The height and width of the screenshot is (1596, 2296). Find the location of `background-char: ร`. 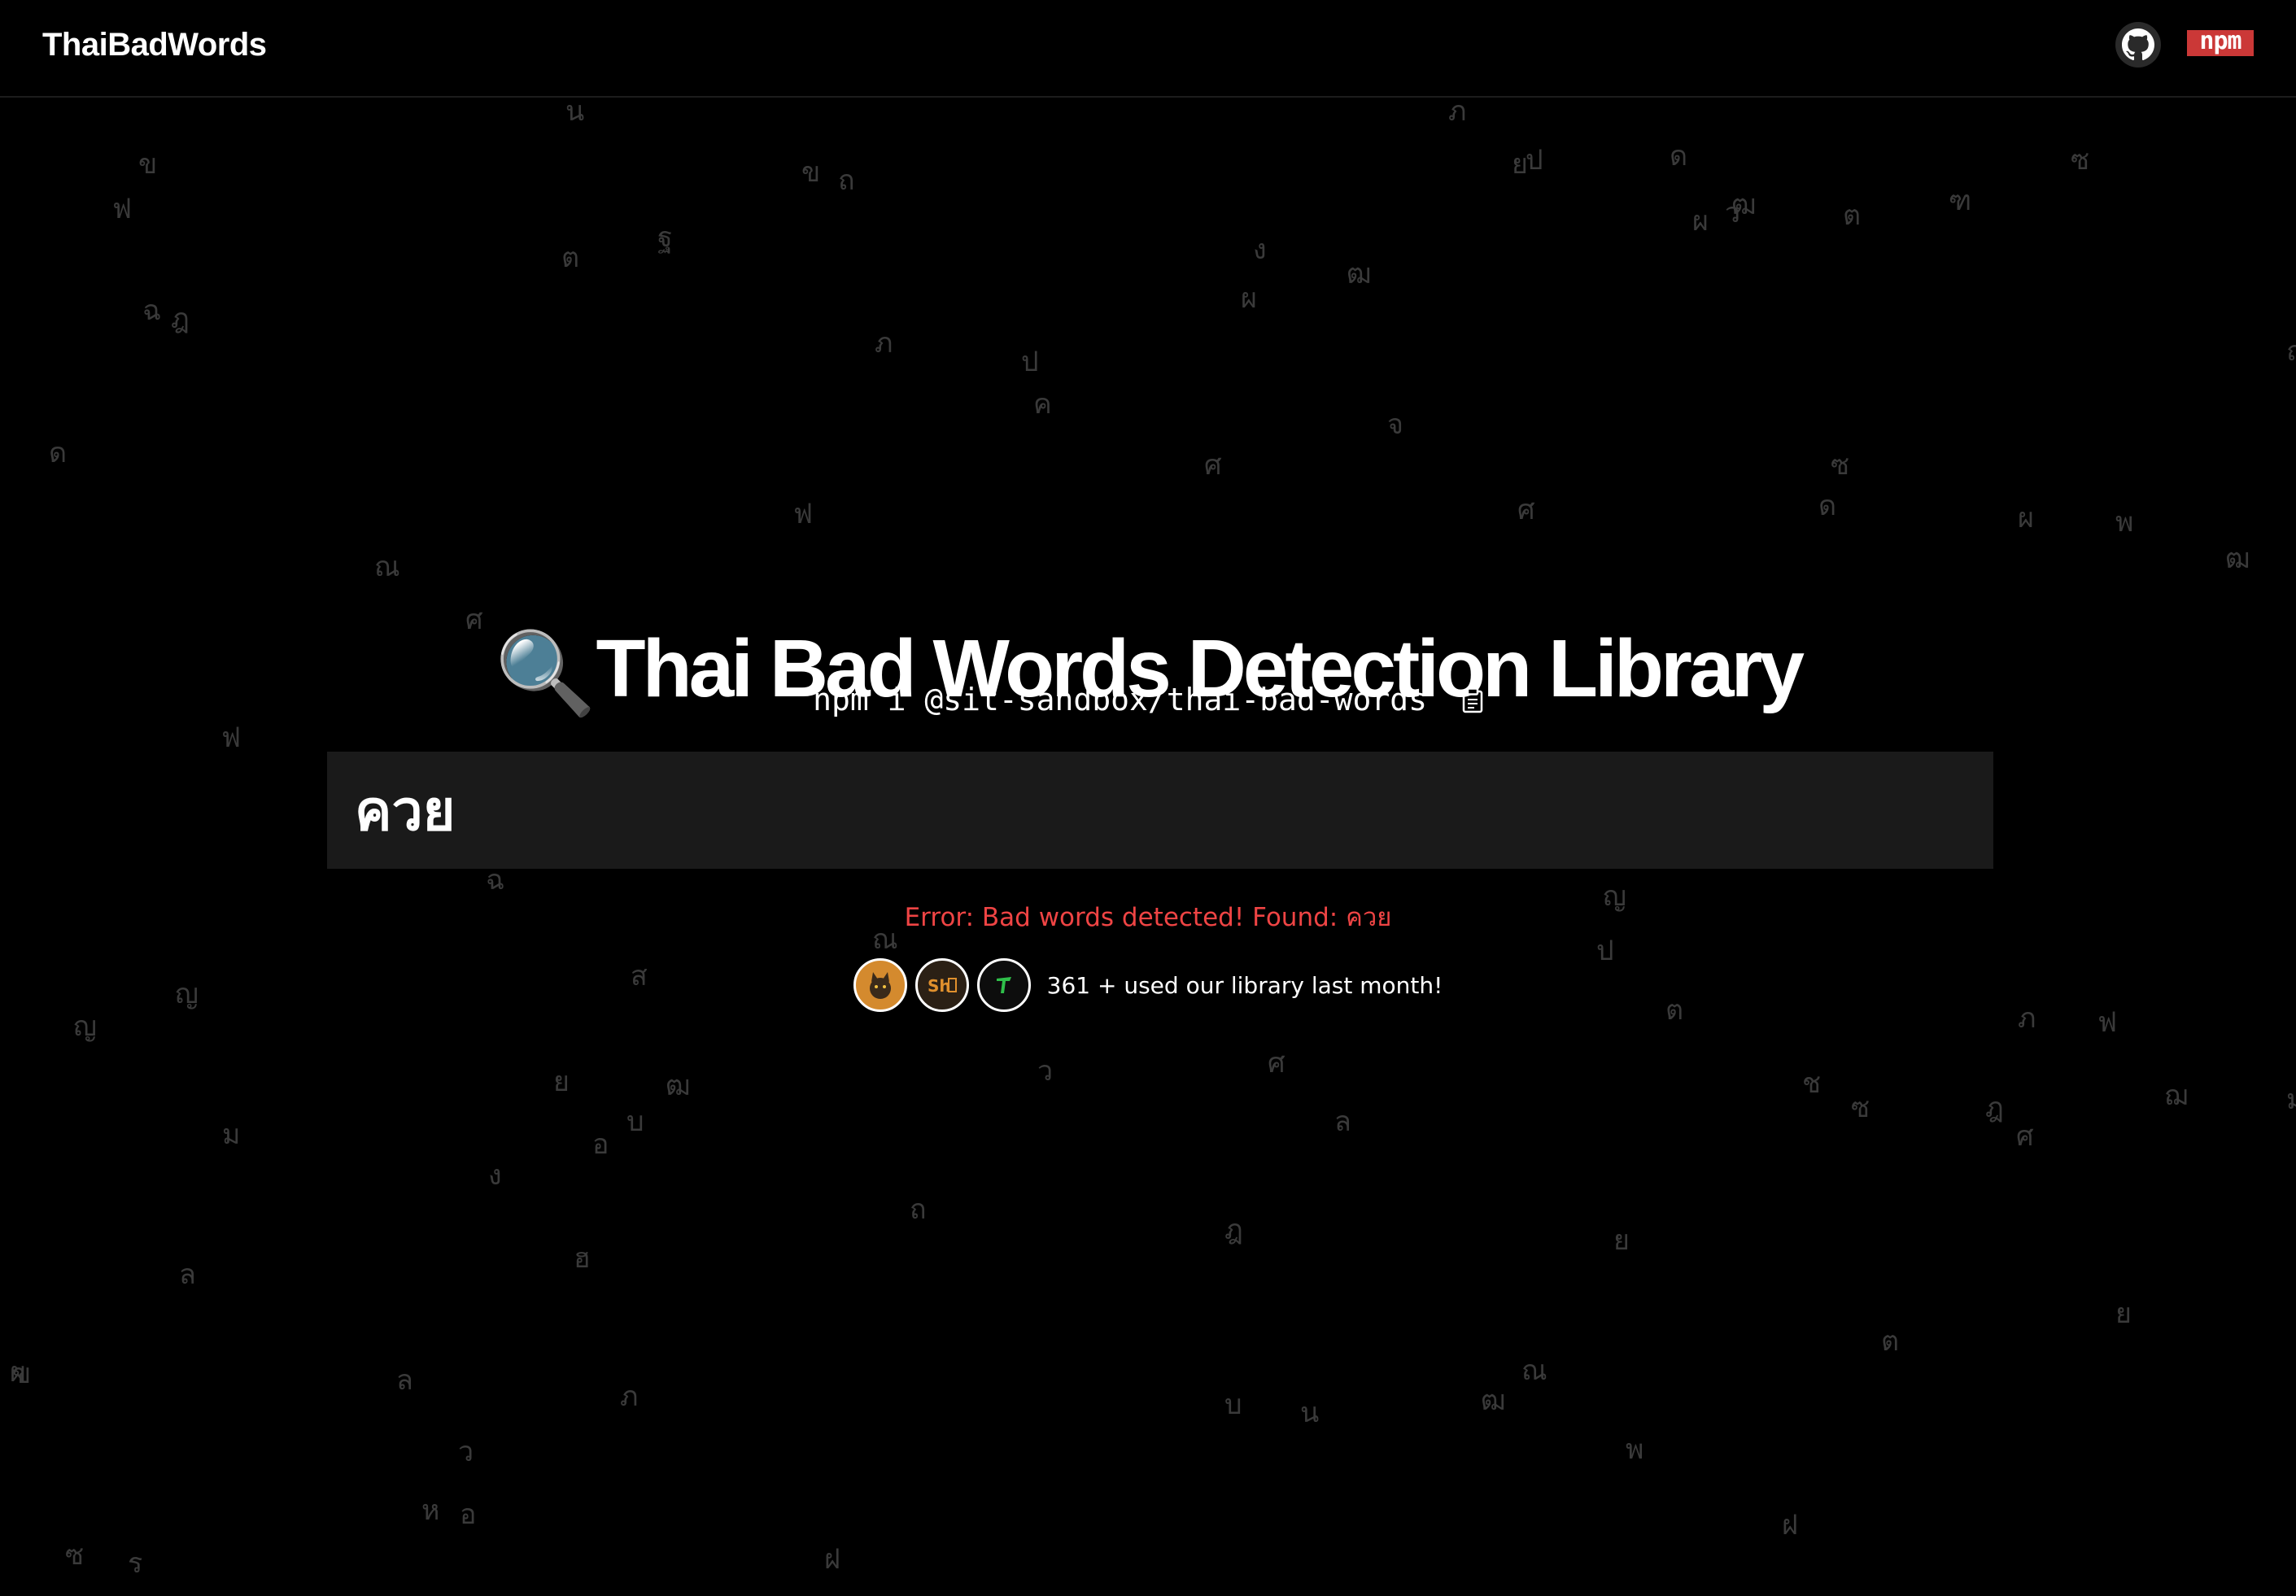

background-char: ร is located at coordinates (135, 1563).